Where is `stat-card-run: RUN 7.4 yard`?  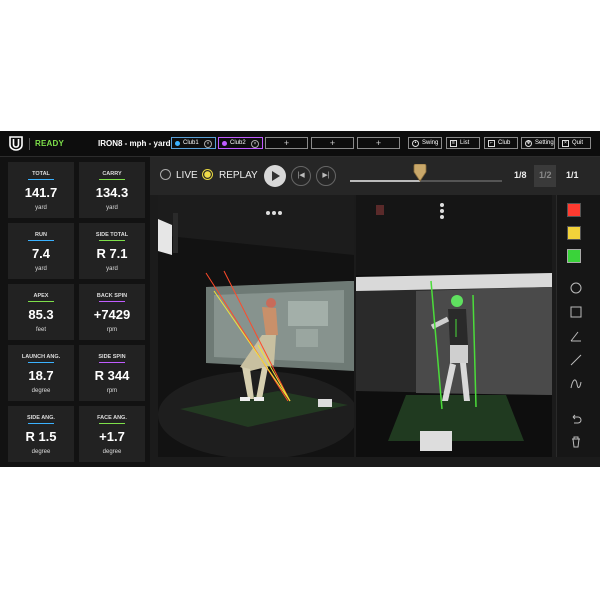
stat-card-run: RUN 7.4 yard is located at coordinates (41, 251).